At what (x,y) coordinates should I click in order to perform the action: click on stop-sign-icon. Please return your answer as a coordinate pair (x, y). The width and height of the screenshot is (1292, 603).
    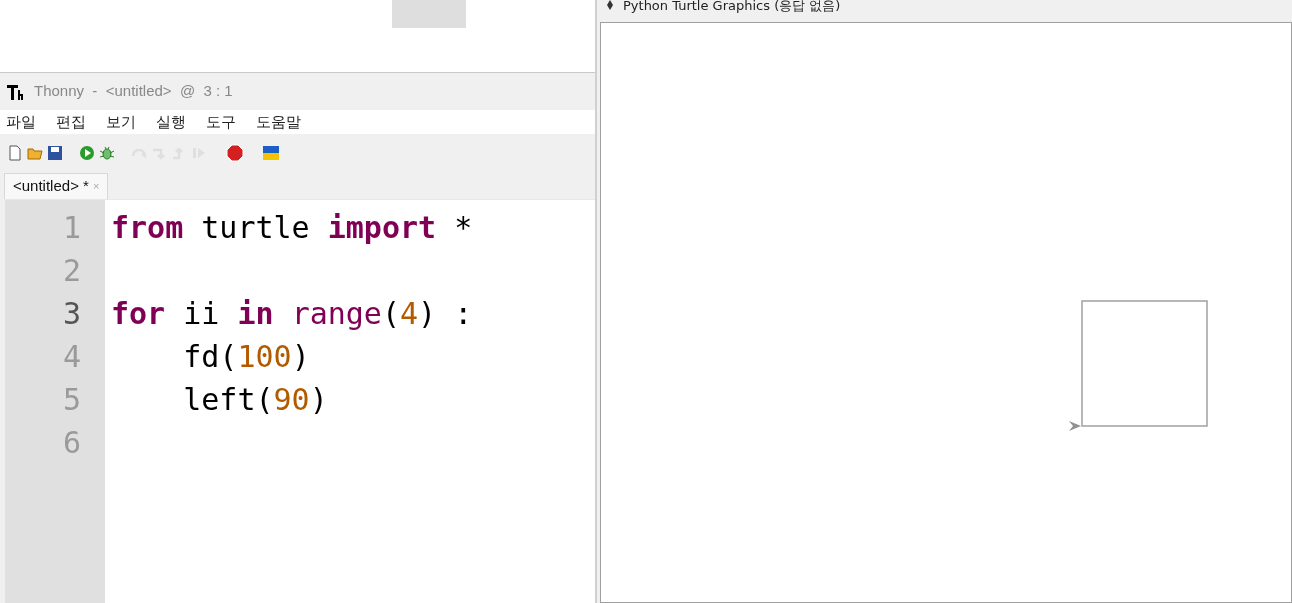
    Looking at the image, I should click on (235, 153).